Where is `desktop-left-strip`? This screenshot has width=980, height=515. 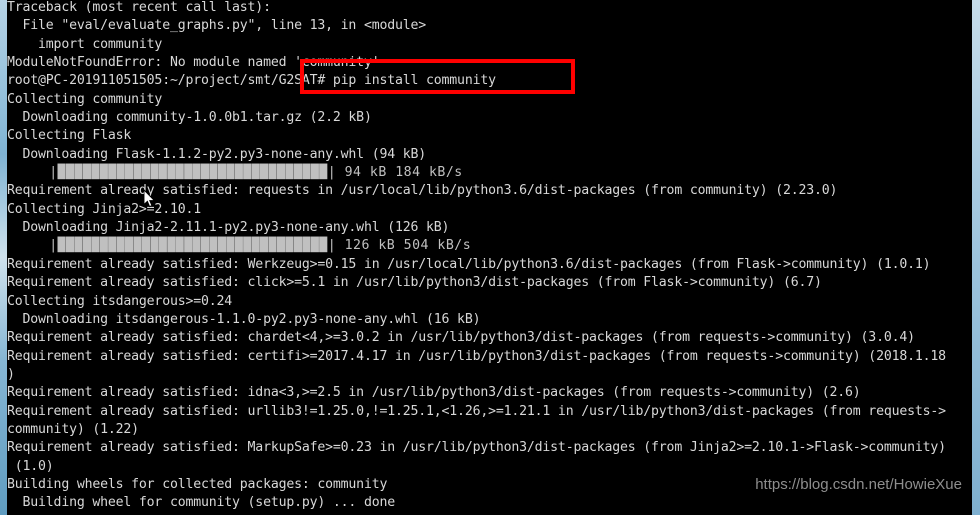
desktop-left-strip is located at coordinates (3, 257).